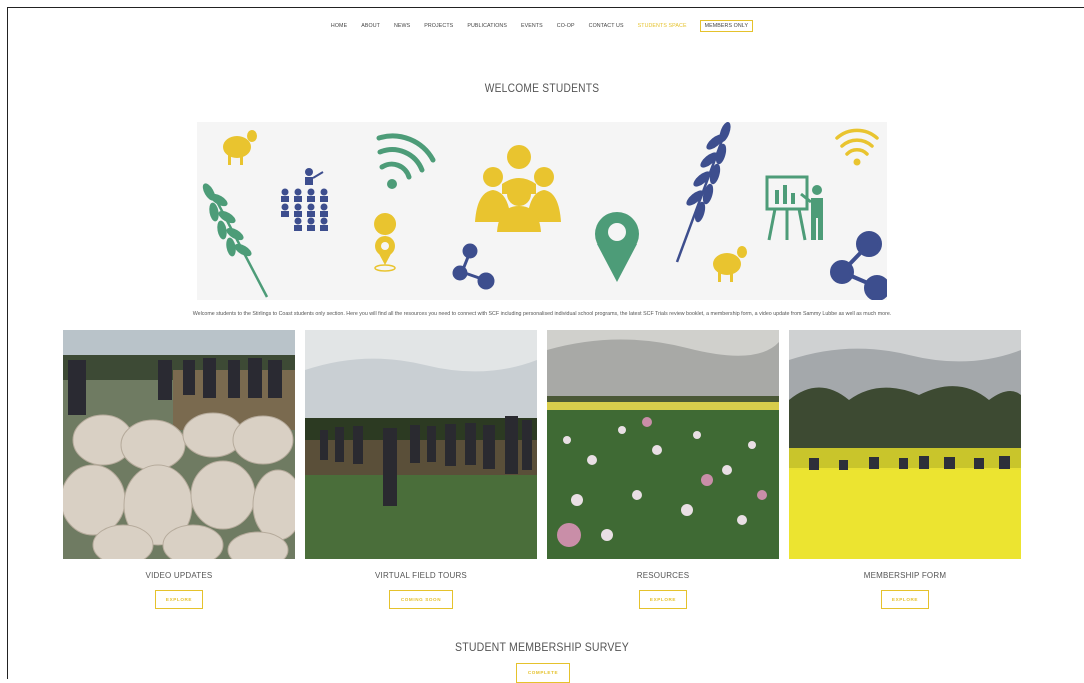  What do you see at coordinates (421, 599) in the screenshot?
I see `coming-soon-button: COMING SOON` at bounding box center [421, 599].